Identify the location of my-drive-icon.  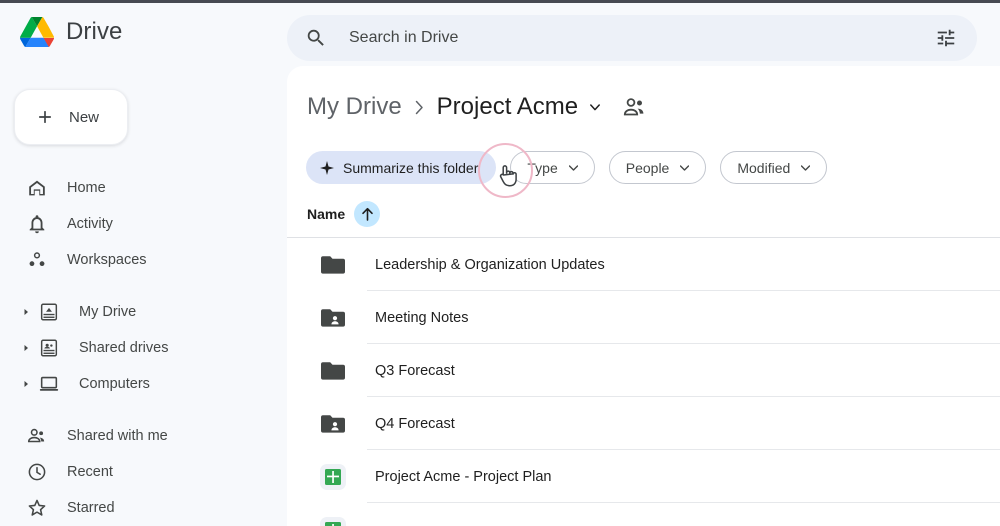
(49, 312).